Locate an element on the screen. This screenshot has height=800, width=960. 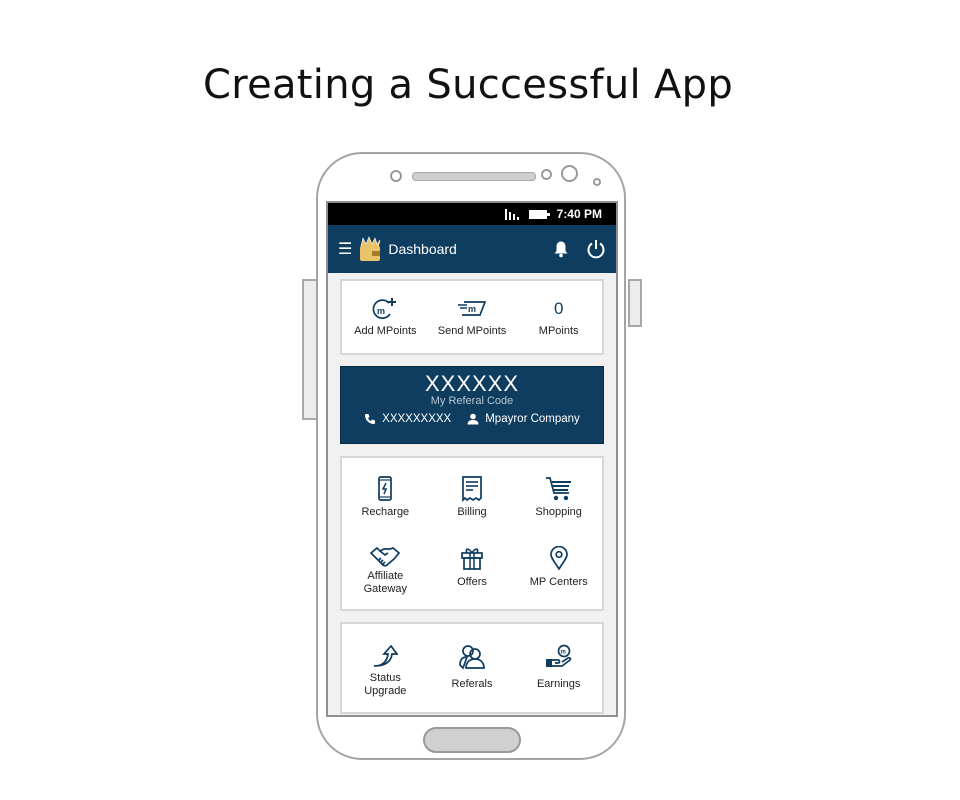
service-label: Affiliate Gateway is located at coordinates (385, 583).